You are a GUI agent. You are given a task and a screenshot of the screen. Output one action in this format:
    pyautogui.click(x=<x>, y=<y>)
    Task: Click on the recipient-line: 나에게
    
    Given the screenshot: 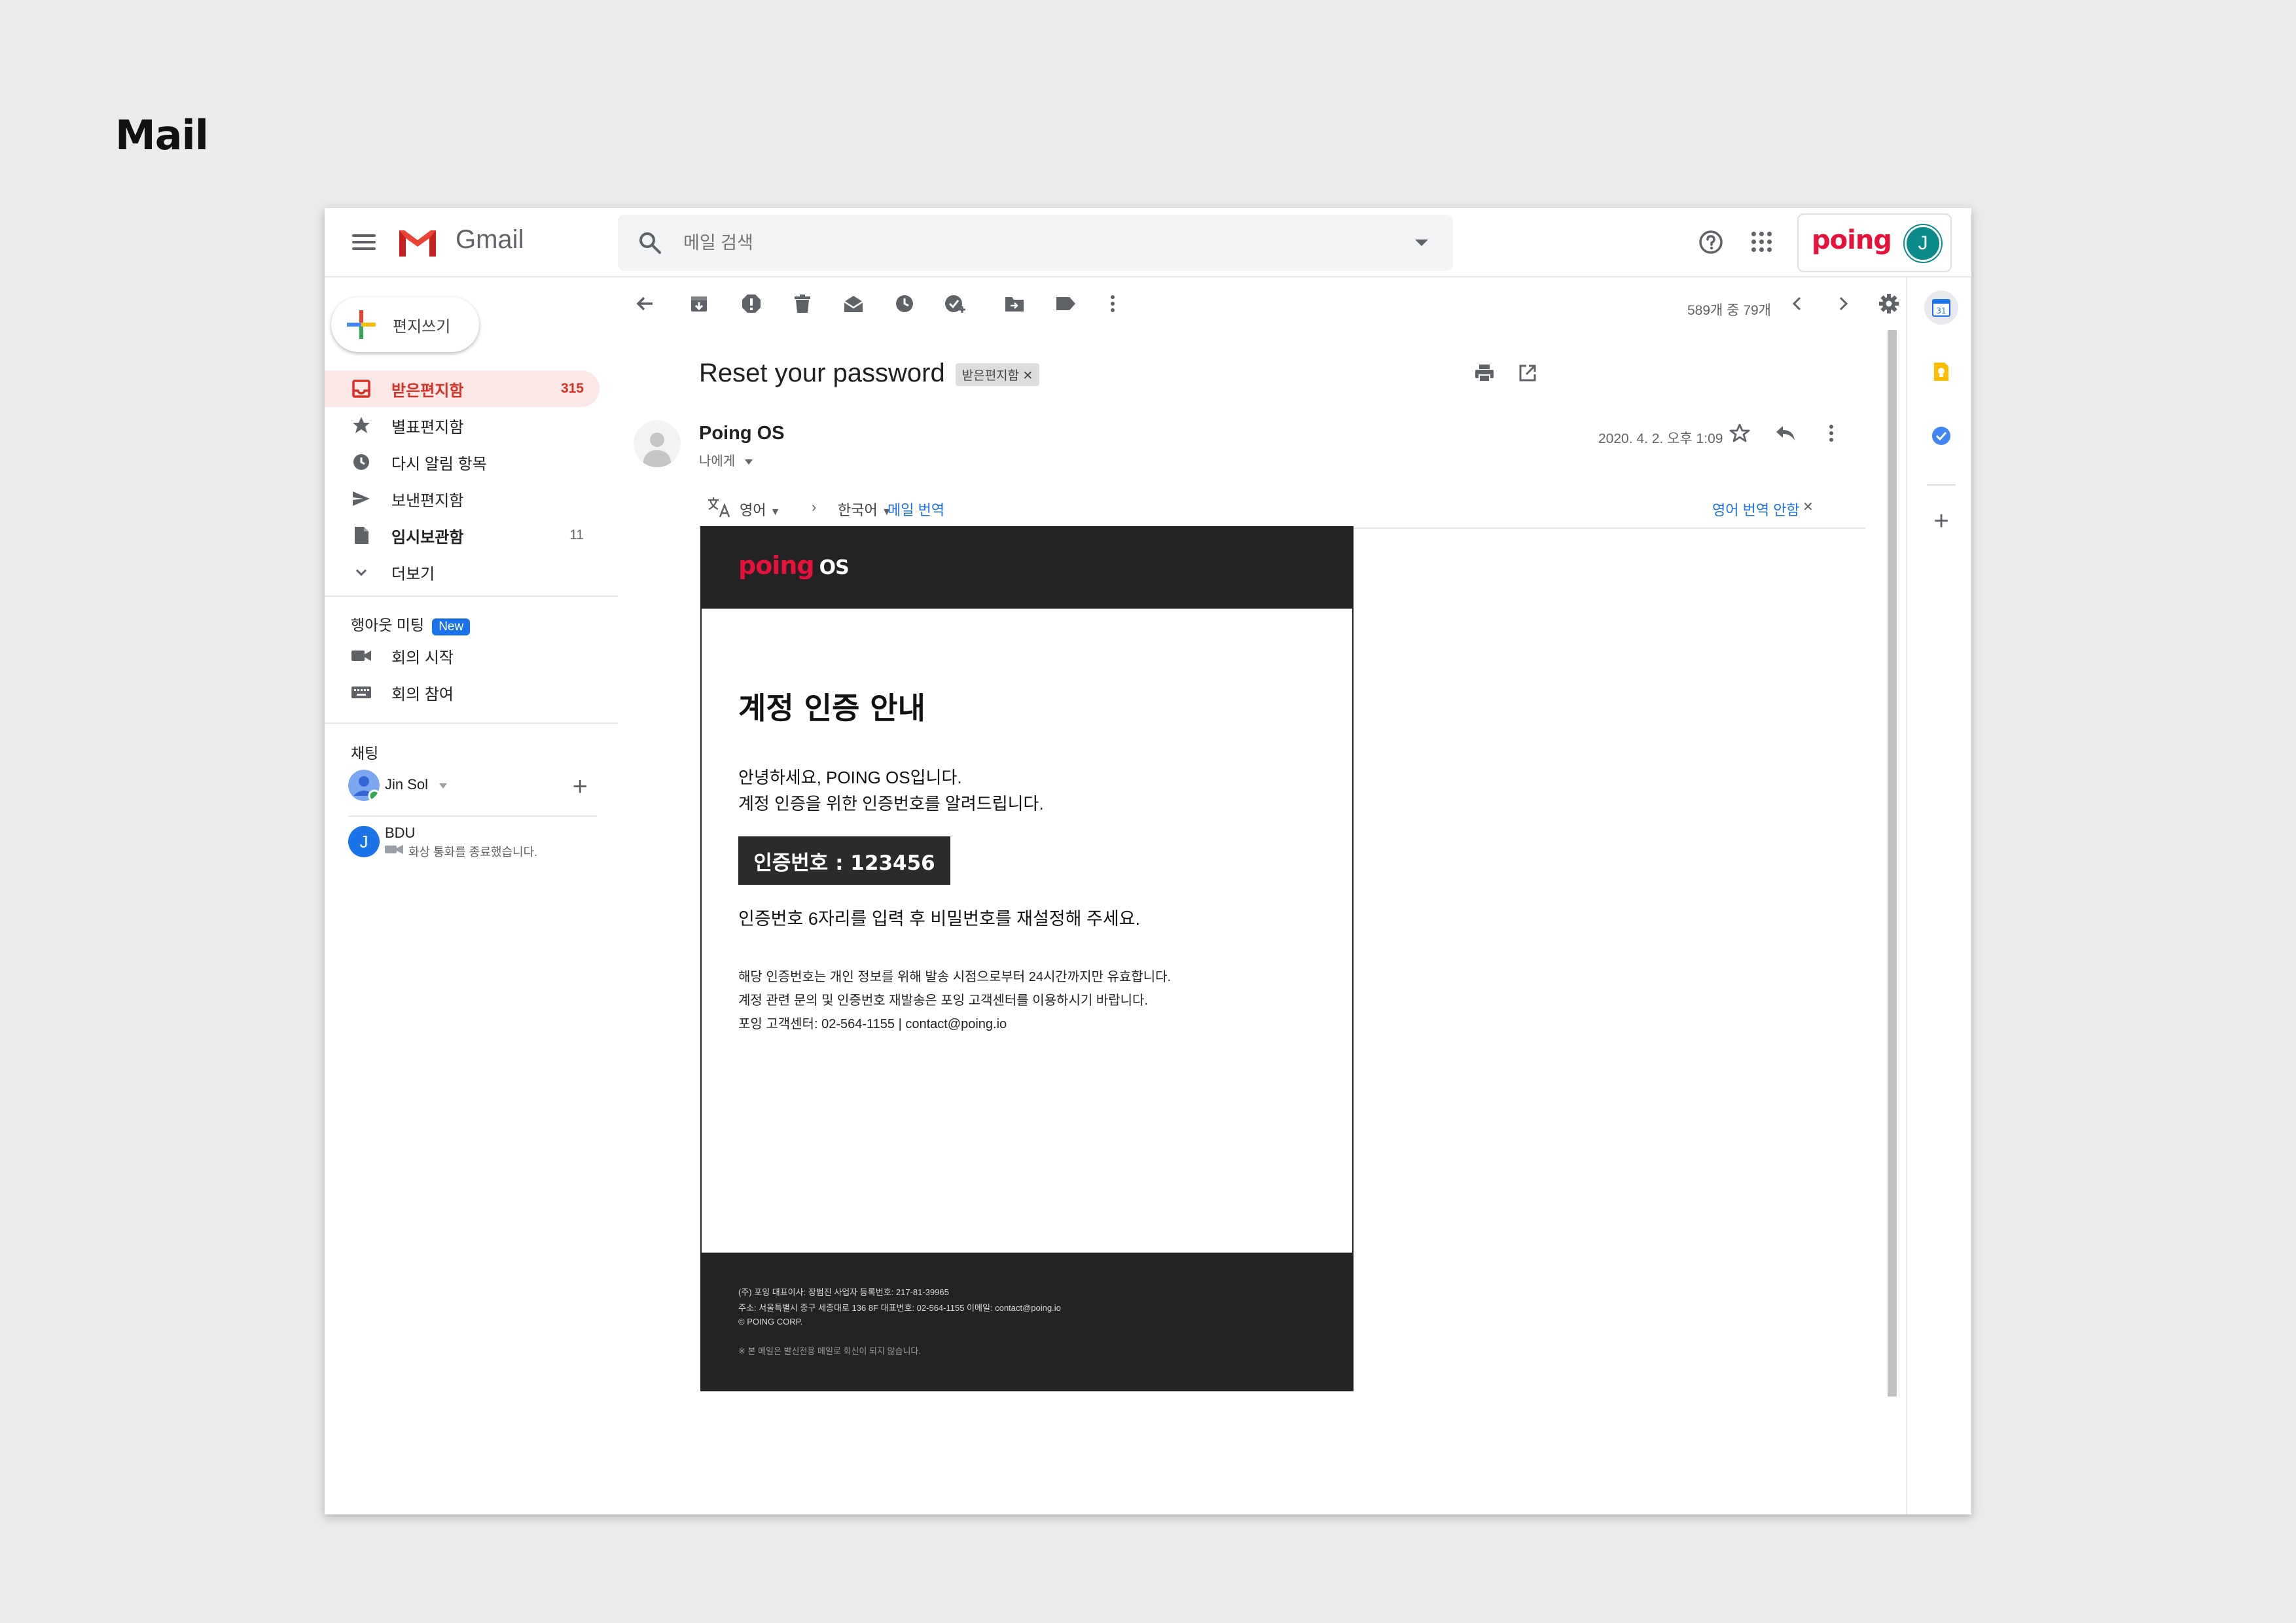 What is the action you would take?
    pyautogui.click(x=726, y=459)
    